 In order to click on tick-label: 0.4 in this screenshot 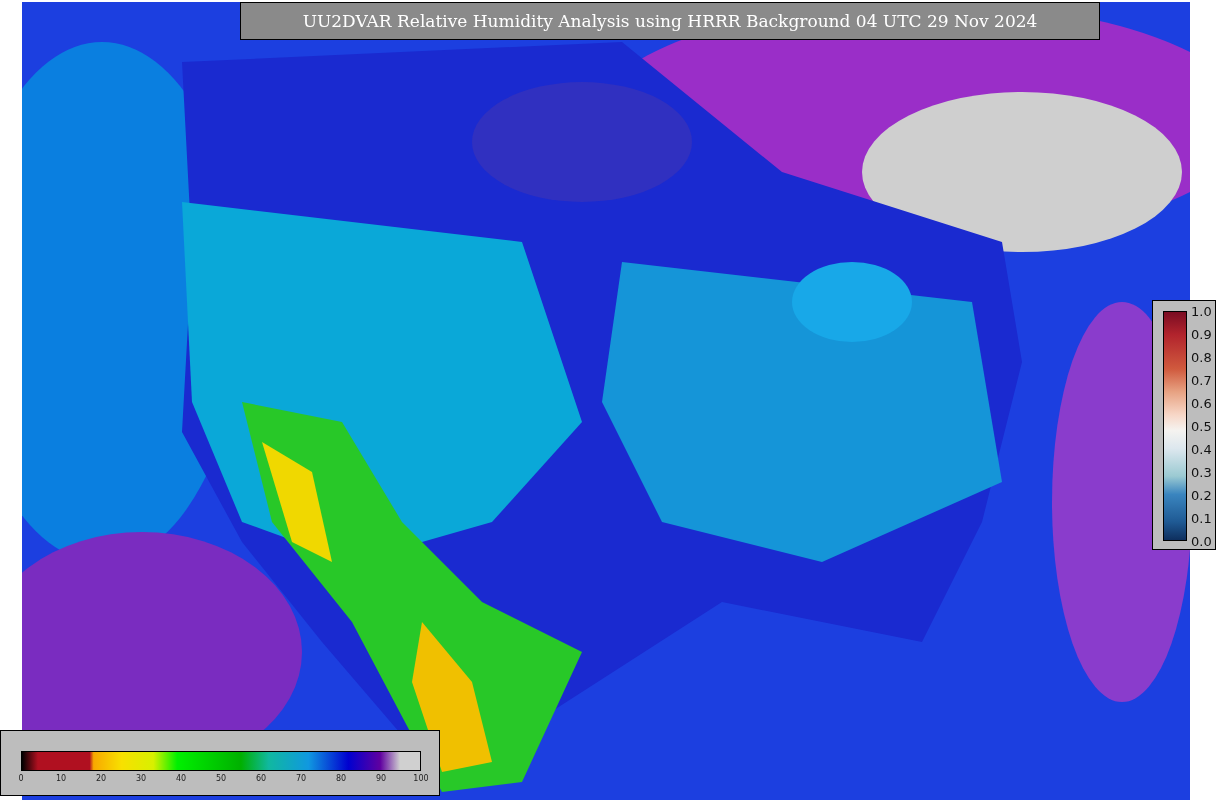, I will do `click(1201, 449)`.